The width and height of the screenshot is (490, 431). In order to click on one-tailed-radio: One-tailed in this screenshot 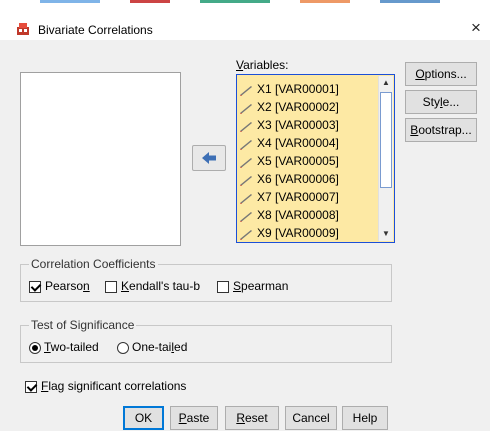, I will do `click(152, 347)`.